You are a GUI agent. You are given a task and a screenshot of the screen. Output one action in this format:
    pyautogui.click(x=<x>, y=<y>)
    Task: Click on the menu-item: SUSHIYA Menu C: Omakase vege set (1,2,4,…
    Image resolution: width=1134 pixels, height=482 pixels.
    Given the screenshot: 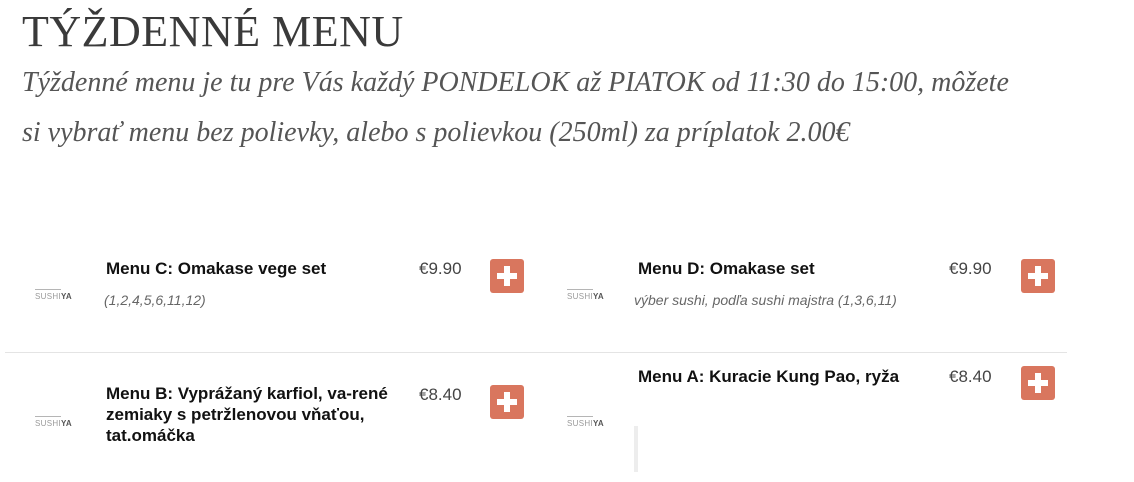 What is the action you would take?
    pyautogui.click(x=266, y=300)
    